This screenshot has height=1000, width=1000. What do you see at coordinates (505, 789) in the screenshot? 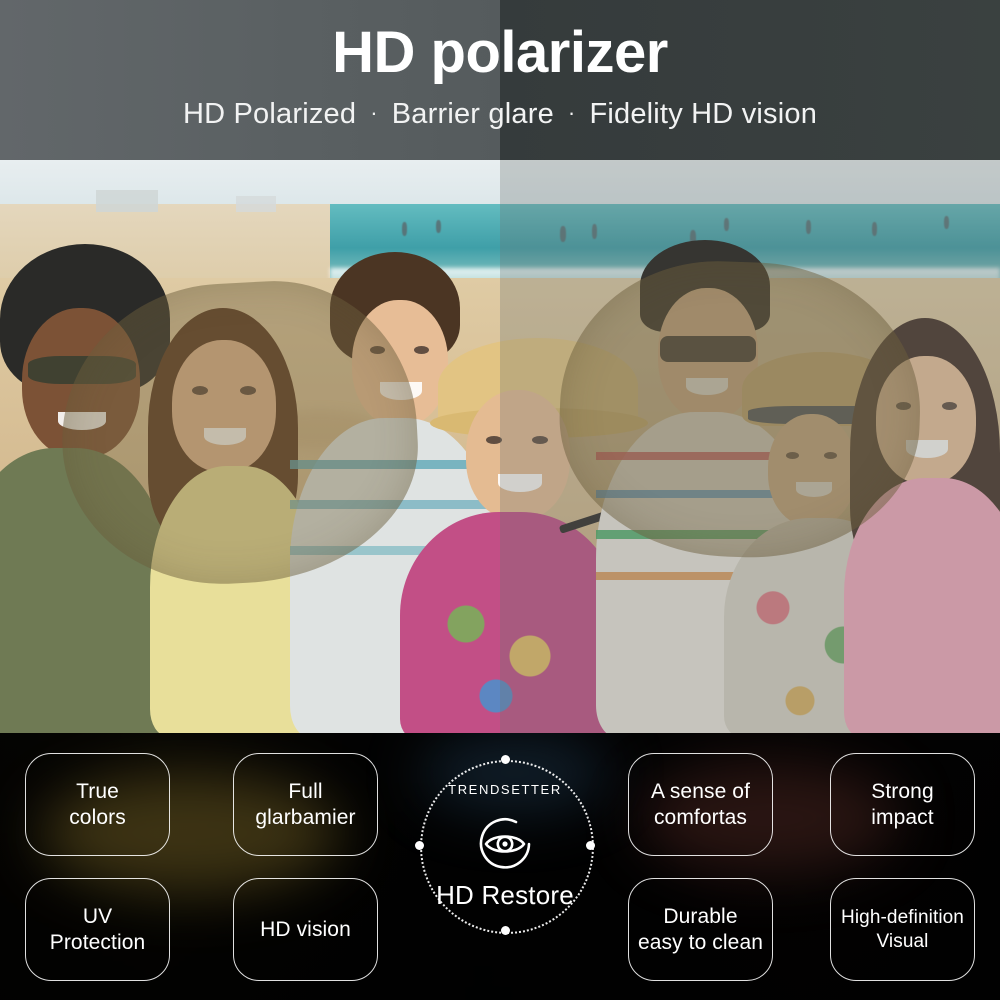
I see `badge-label: TRENDSETTER` at bounding box center [505, 789].